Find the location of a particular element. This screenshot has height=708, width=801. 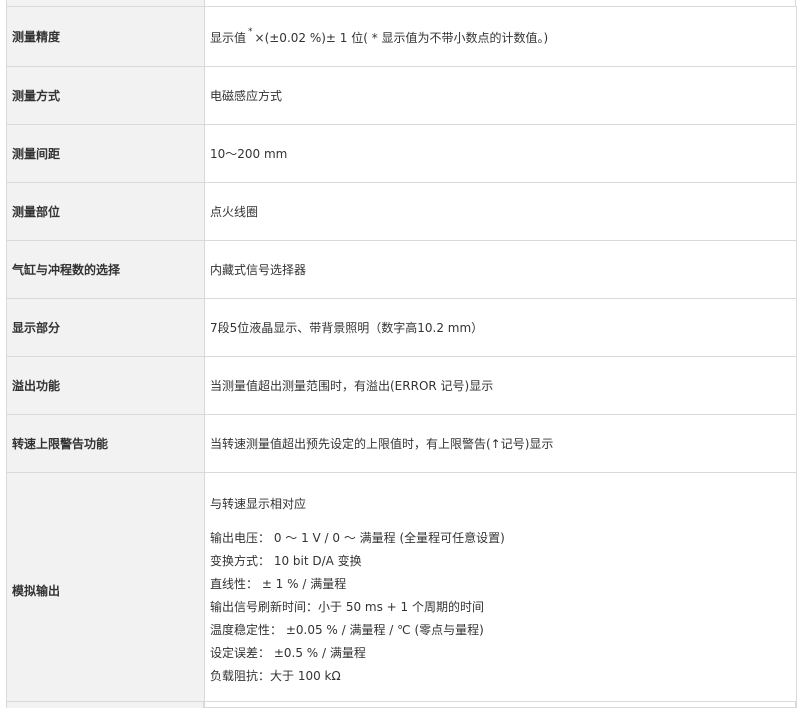

row-value: 电磁感应方式 is located at coordinates (500, 95).